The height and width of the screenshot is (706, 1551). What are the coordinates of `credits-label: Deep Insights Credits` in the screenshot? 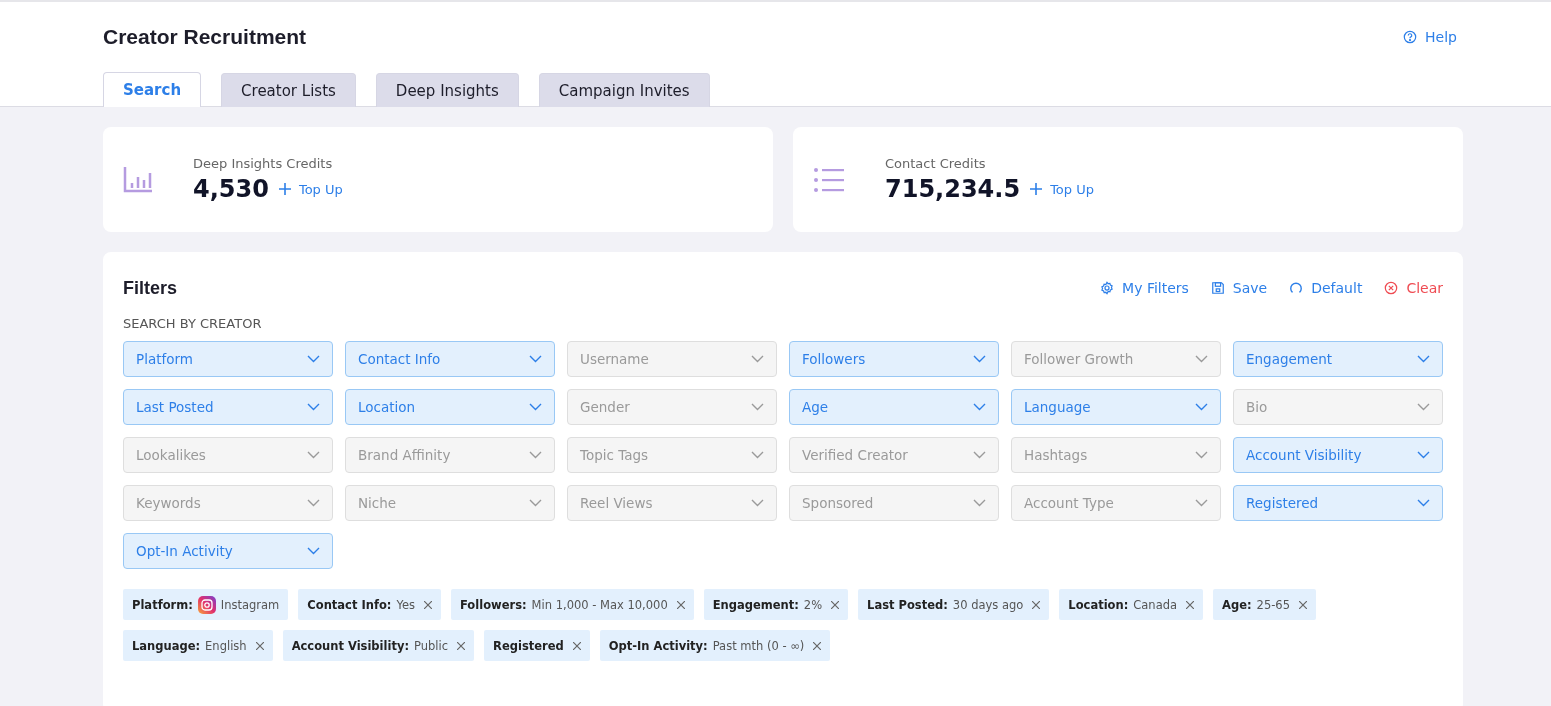 It's located at (263, 163).